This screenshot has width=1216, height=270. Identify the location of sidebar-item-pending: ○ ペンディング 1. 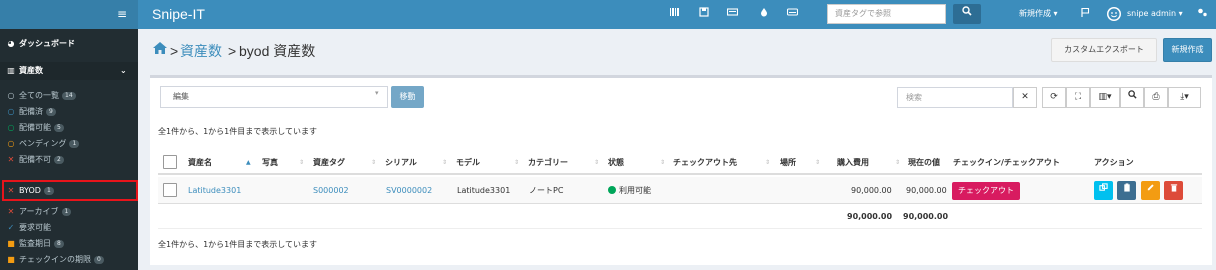
(69, 143).